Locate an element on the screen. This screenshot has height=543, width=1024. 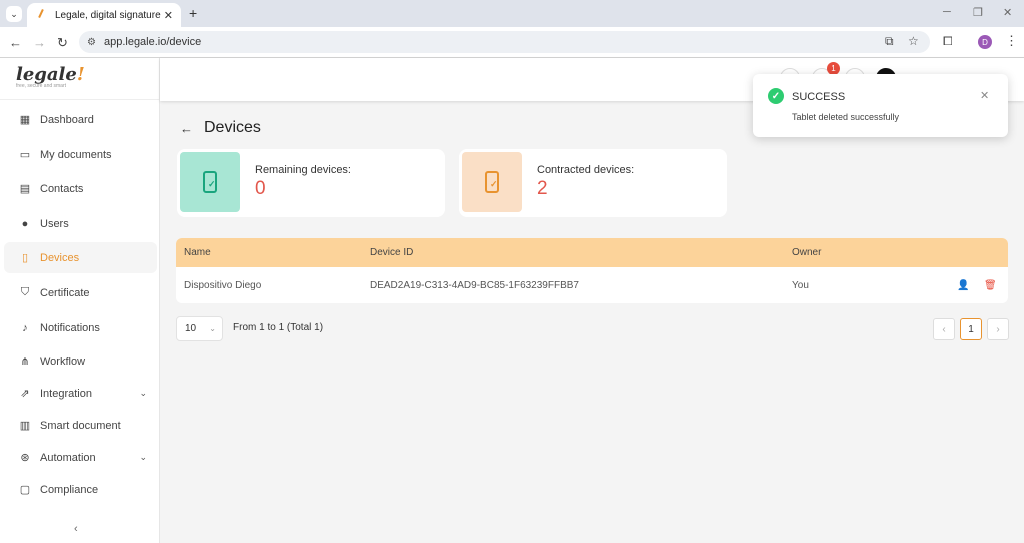
sidebar-item-label: Smart document is located at coordinates (80, 425).